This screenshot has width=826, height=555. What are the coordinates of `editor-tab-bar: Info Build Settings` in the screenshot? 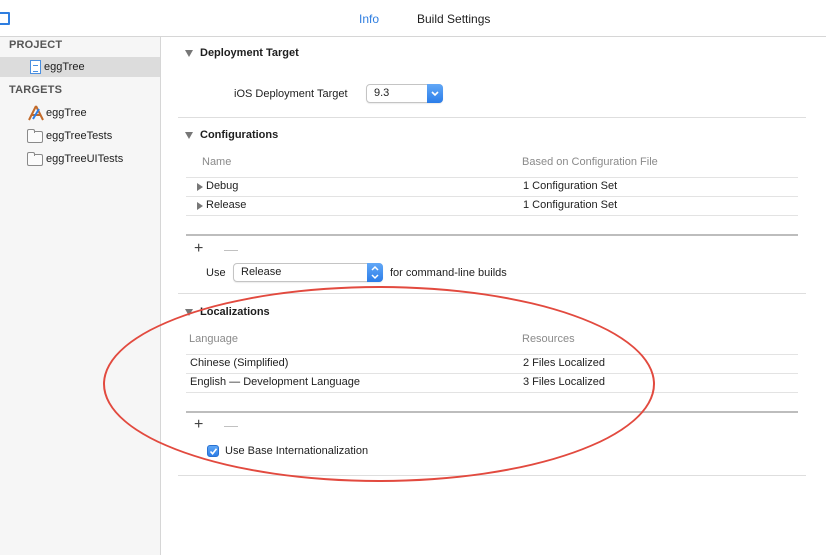 It's located at (413, 18).